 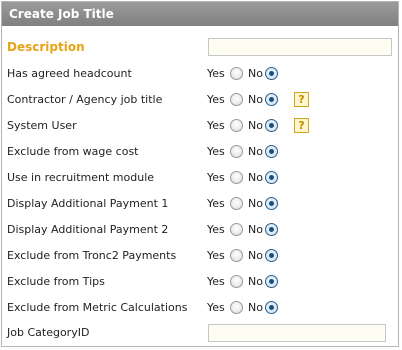 I want to click on option-label: Display Additional Payment 1, so click(x=88, y=203).